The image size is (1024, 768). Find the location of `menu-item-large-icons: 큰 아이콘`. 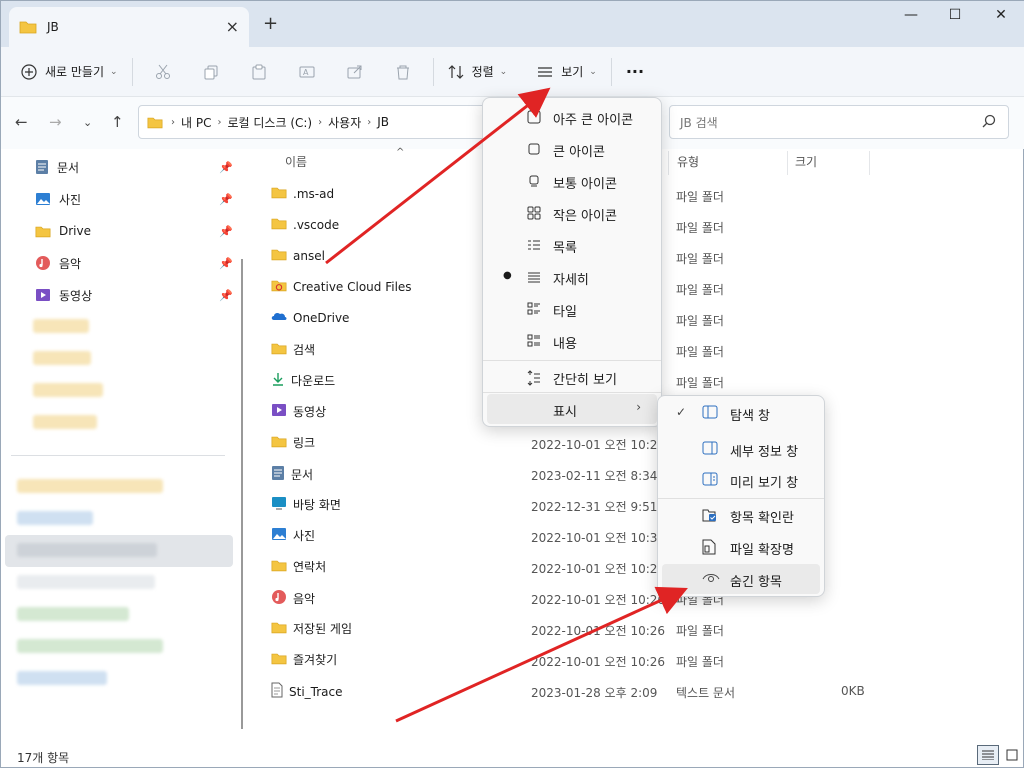

menu-item-large-icons: 큰 아이콘 is located at coordinates (572, 149).